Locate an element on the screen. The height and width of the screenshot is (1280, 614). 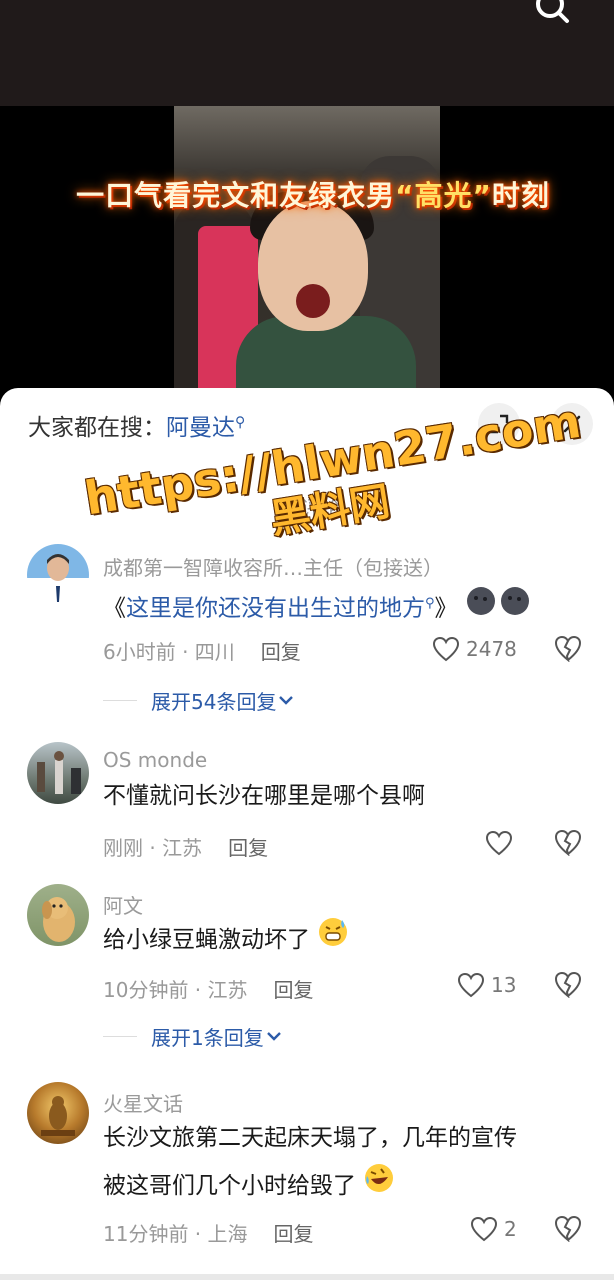
comment-text: 《这里是你还没有出生过的地方⚲》 is located at coordinates (317, 606).